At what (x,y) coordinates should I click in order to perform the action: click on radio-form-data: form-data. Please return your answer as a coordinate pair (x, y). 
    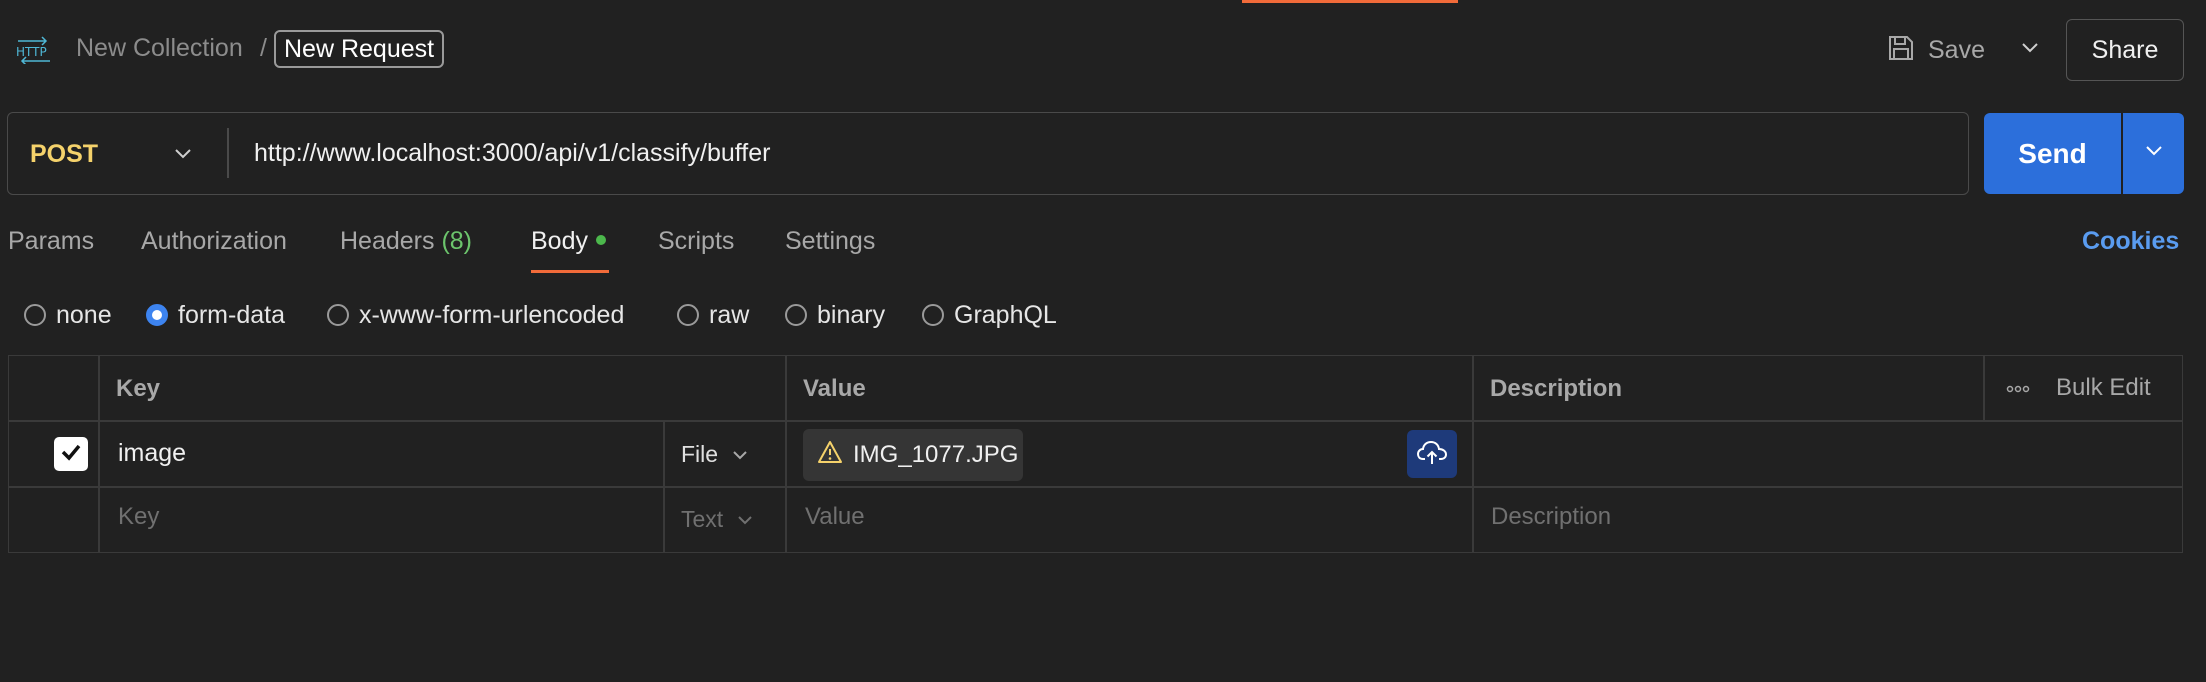
    Looking at the image, I should click on (215, 315).